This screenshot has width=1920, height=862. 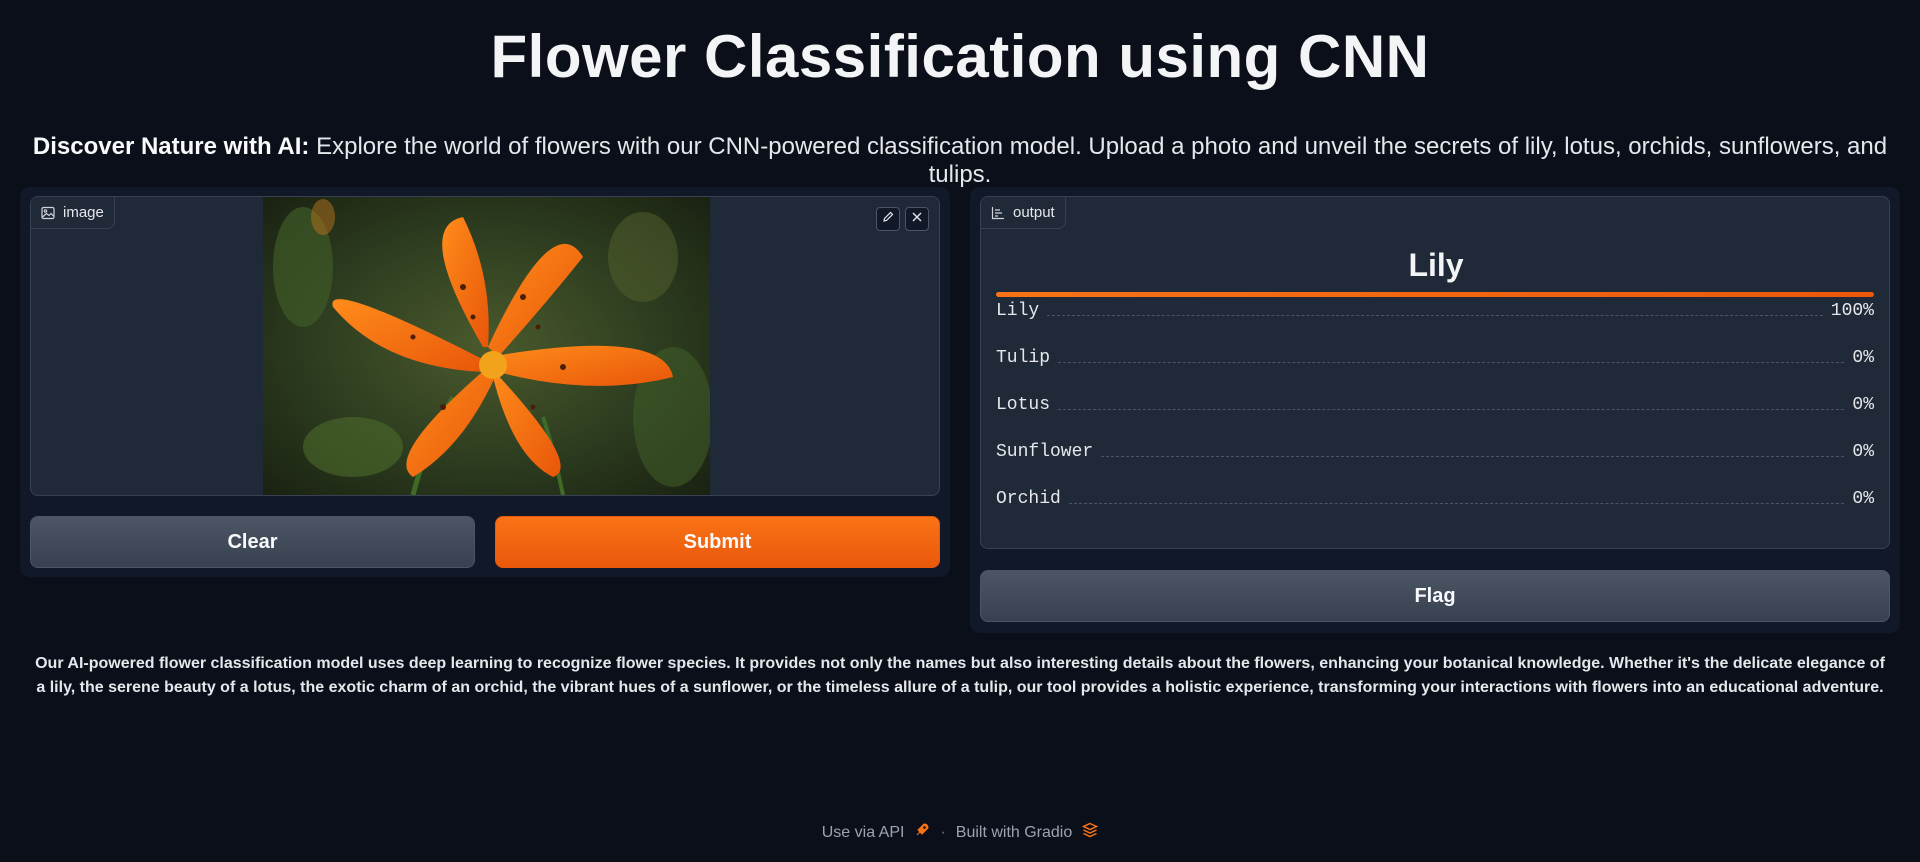 I want to click on output-block-label: output, so click(x=1023, y=213).